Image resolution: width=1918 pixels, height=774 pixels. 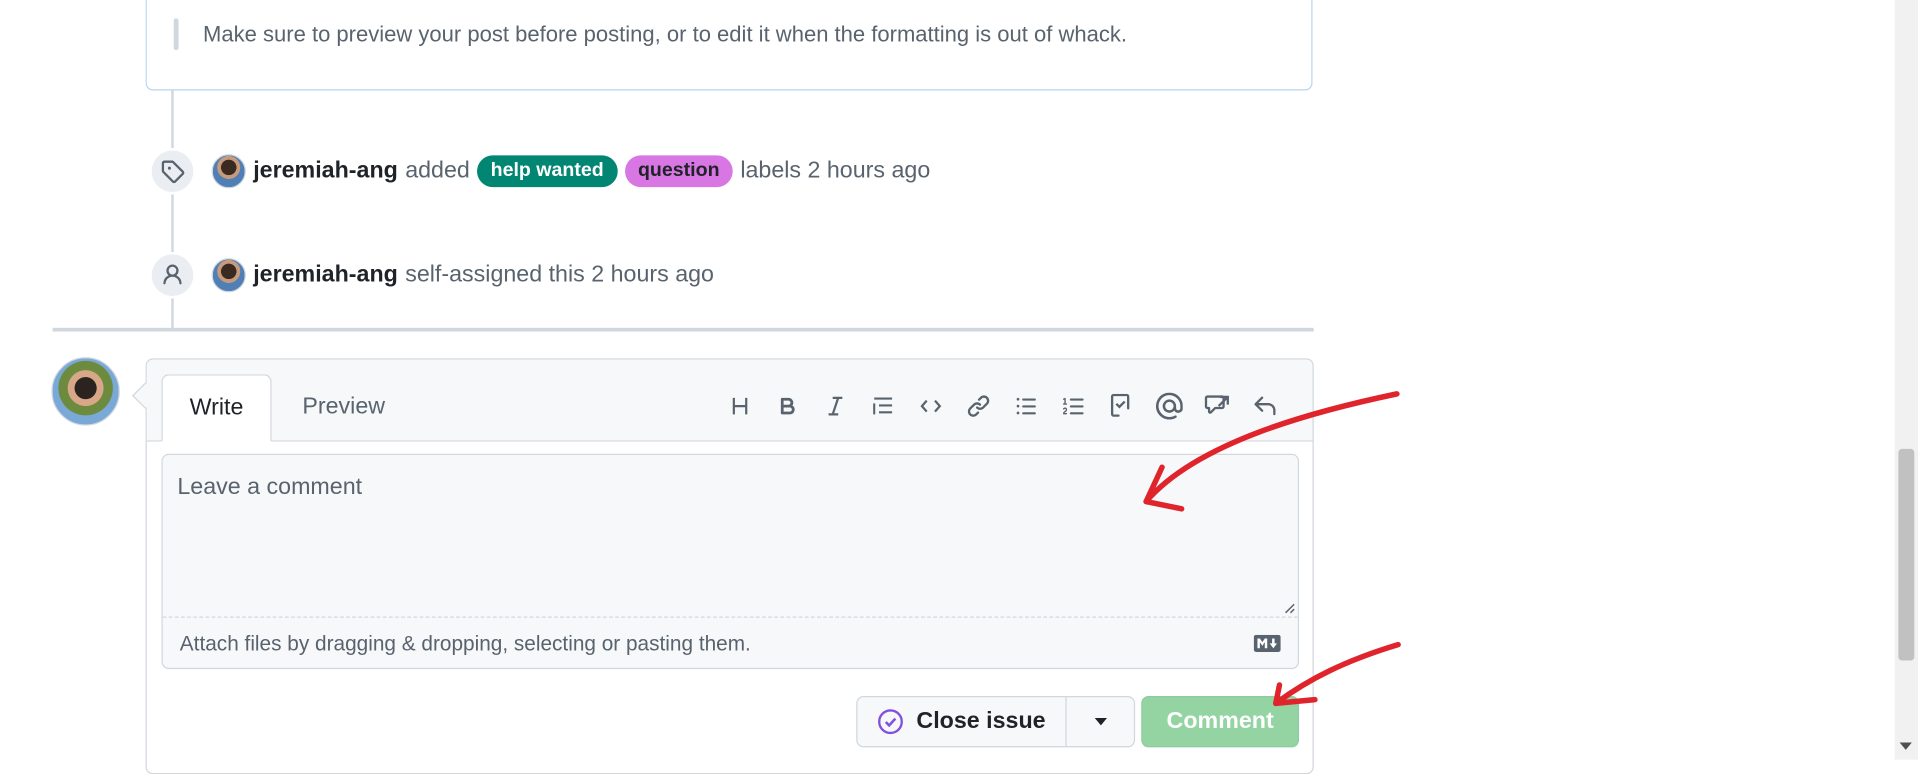 I want to click on triangle-down-icon, so click(x=1100, y=722).